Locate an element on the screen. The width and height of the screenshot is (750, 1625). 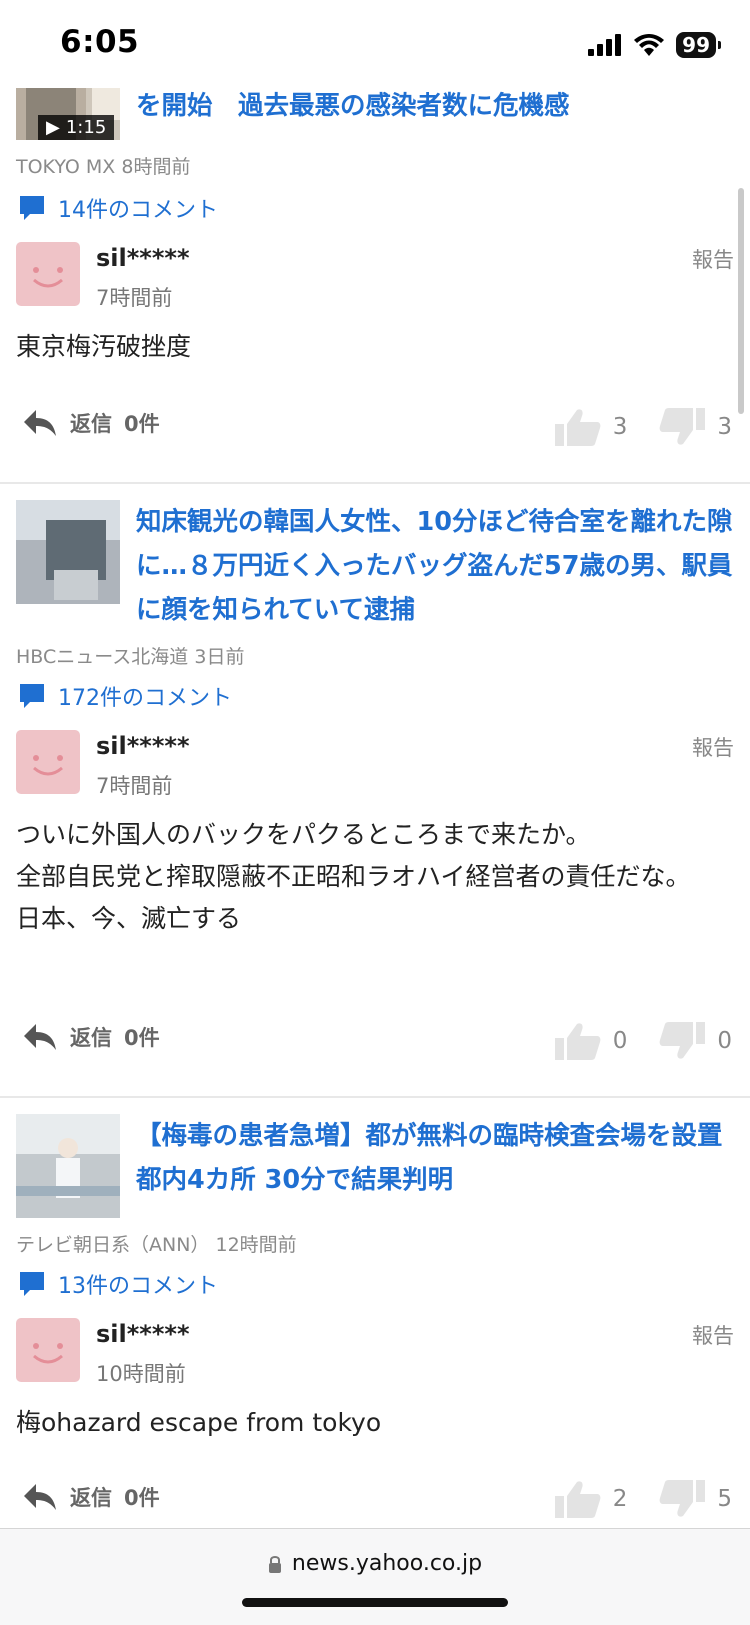
article-headline: を開始 過去最悪の感染者数に危機感 is located at coordinates (436, 106).